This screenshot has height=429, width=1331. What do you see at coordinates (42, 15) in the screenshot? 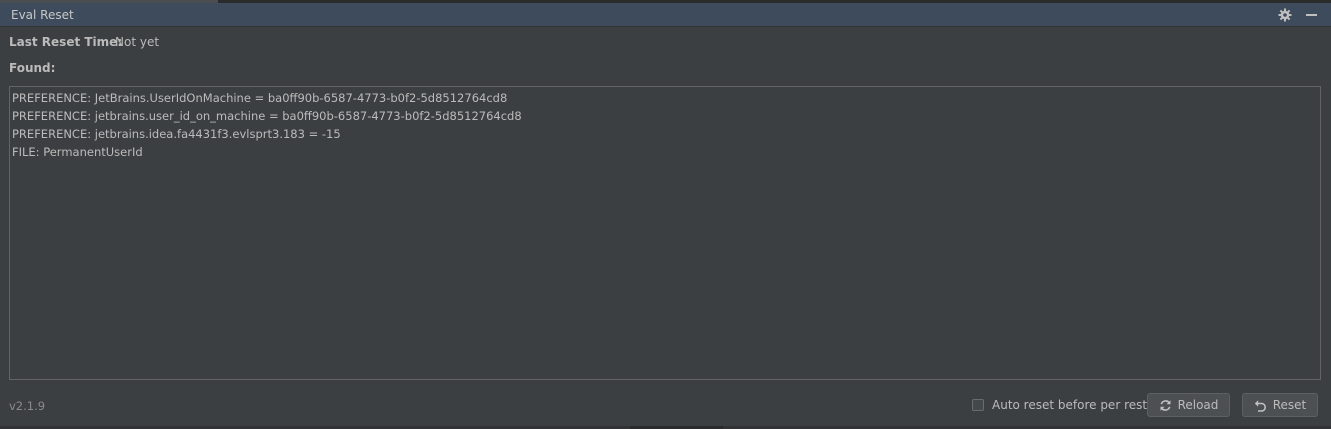
I see `window-title: Eval Reset` at bounding box center [42, 15].